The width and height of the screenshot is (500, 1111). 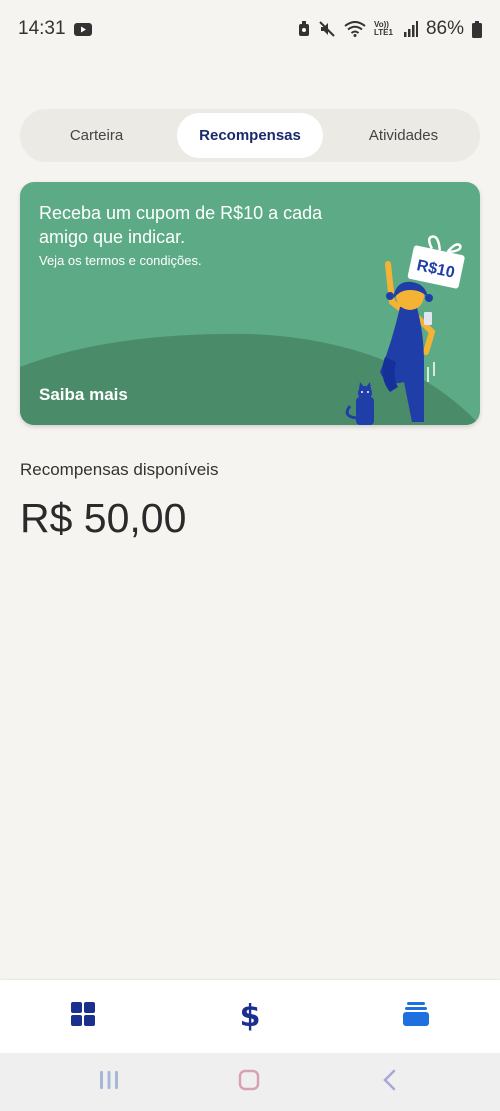 I want to click on cards-stack-icon, so click(x=416, y=1016).